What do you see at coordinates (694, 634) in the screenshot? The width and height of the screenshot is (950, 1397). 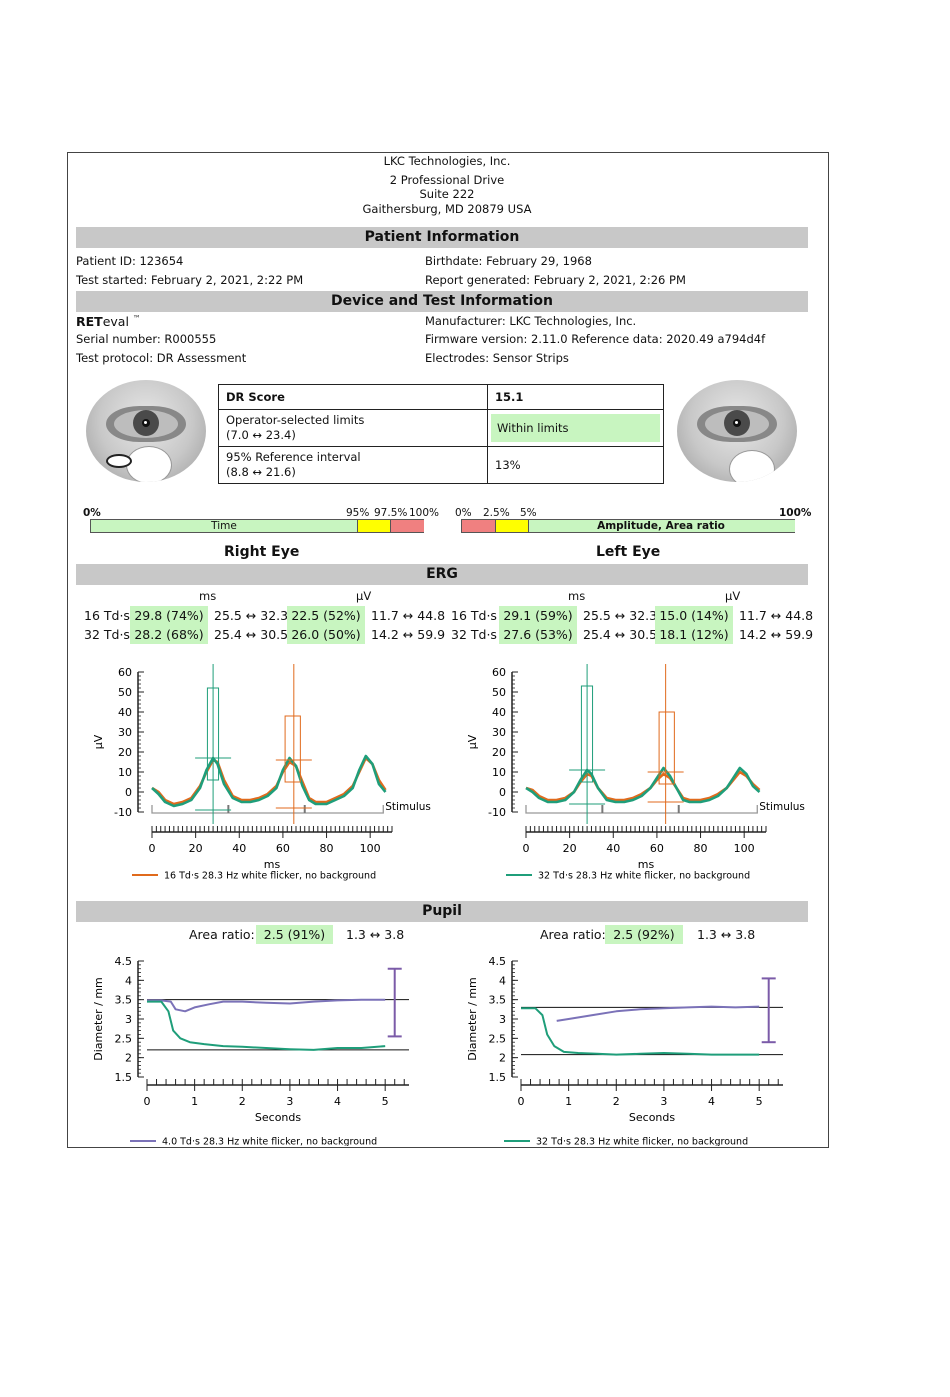 I see `erg-left-uv-value: 18.1 (12%)` at bounding box center [694, 634].